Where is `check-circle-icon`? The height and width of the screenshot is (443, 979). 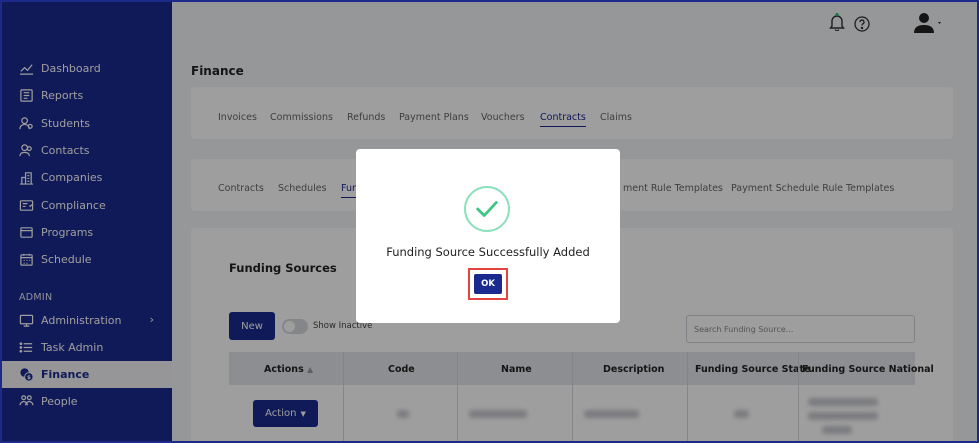 check-circle-icon is located at coordinates (487, 209).